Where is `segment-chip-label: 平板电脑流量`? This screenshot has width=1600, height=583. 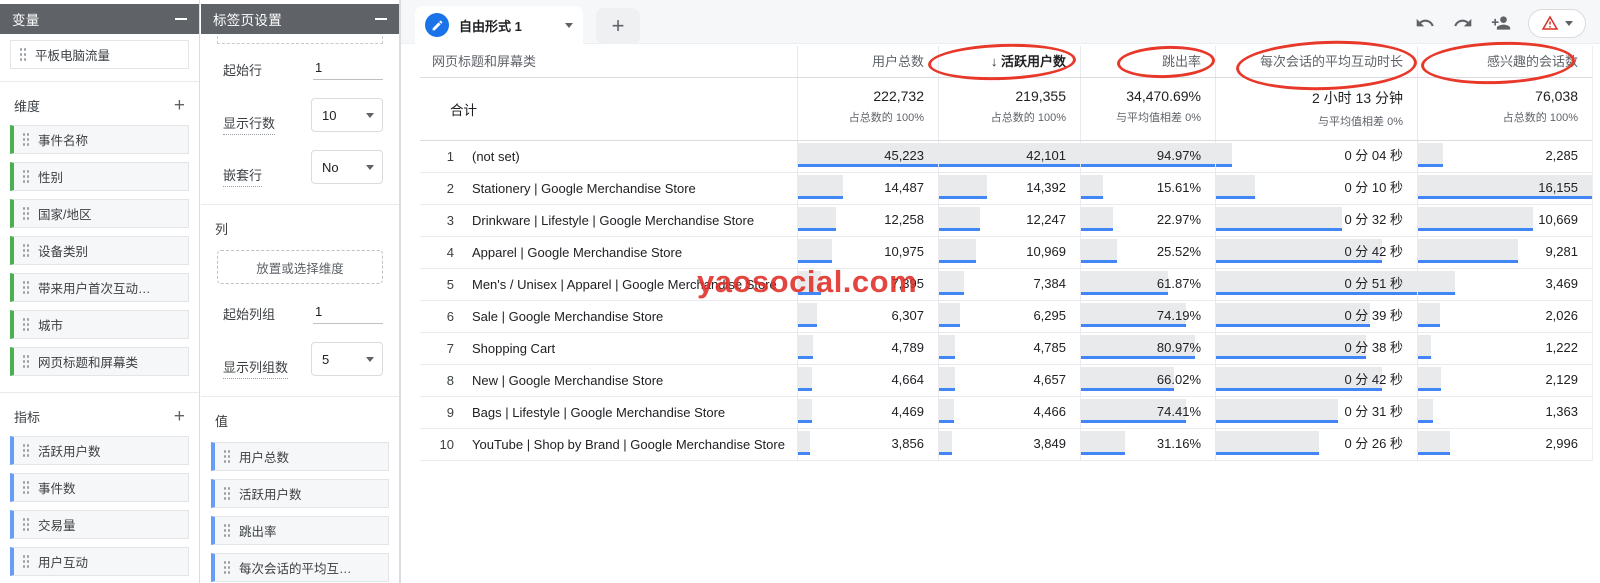
segment-chip-label: 平板电脑流量 is located at coordinates (73, 56).